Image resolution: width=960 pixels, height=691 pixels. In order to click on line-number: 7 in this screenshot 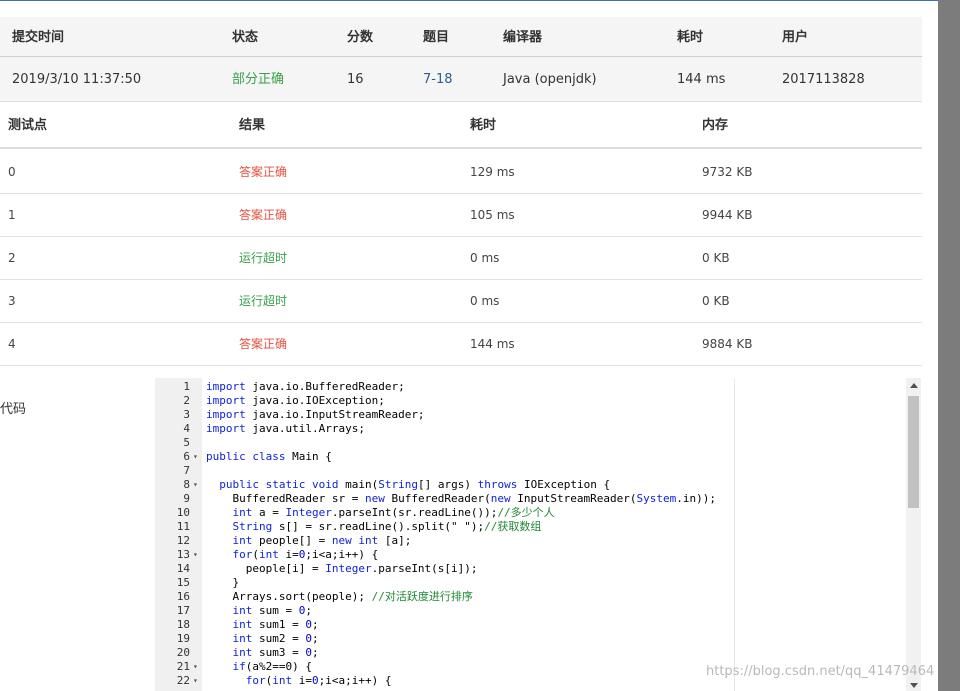, I will do `click(186, 470)`.